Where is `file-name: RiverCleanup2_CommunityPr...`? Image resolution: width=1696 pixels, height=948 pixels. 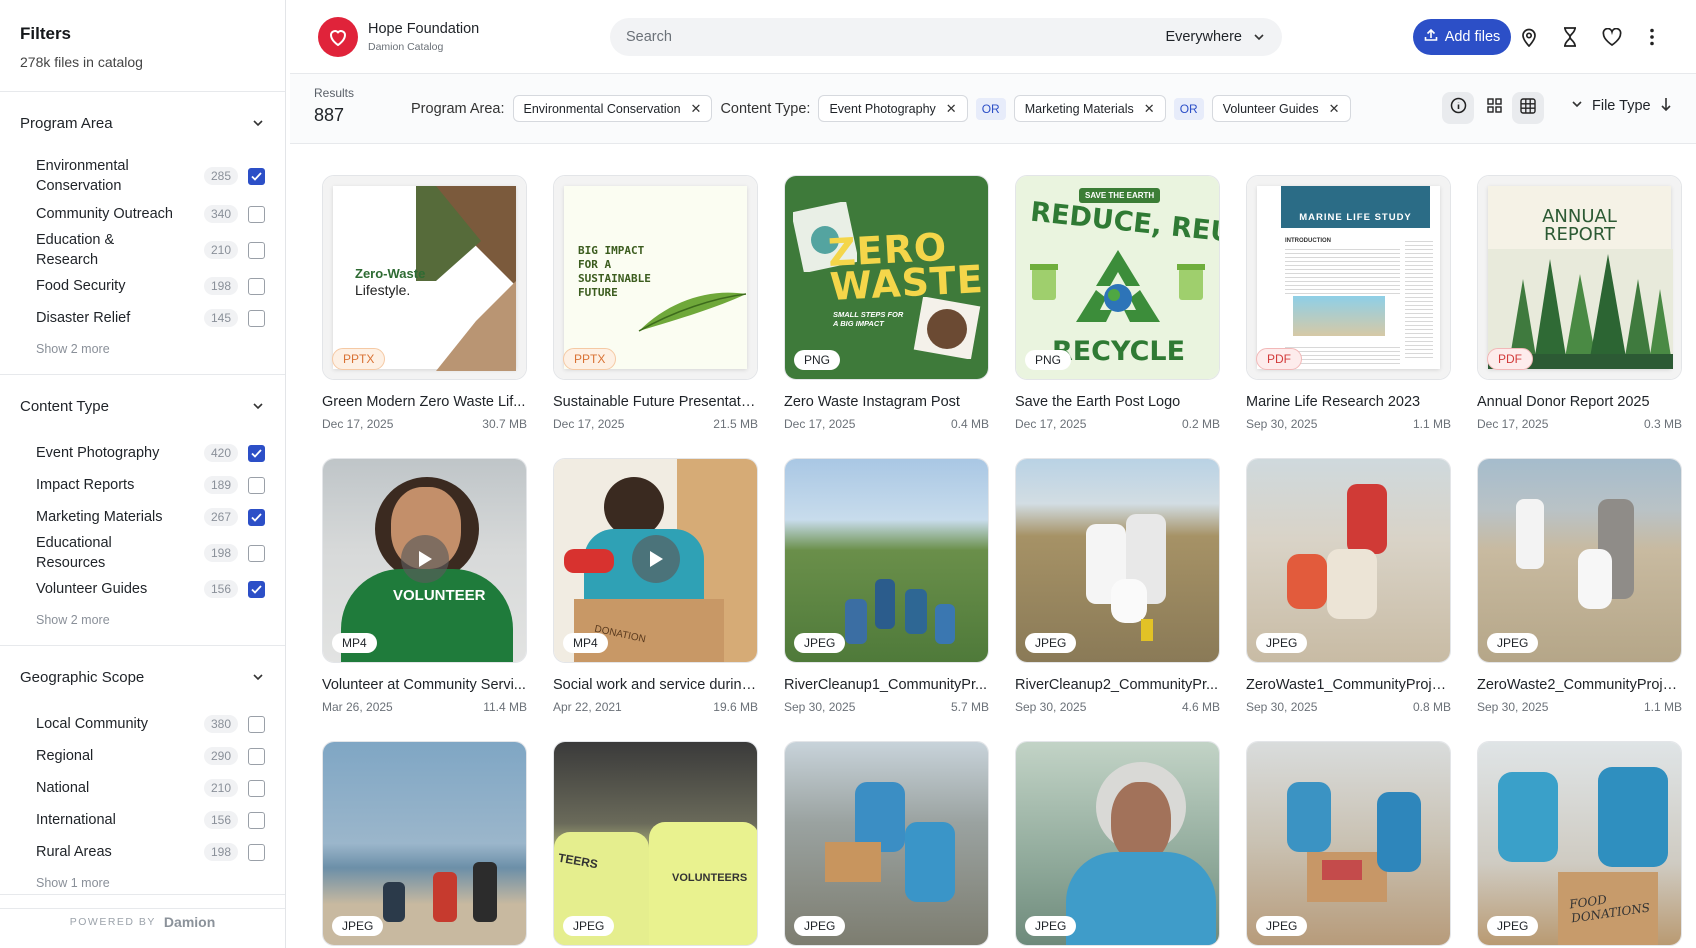
file-name: RiverCleanup2_CommunityPr... is located at coordinates (1117, 685).